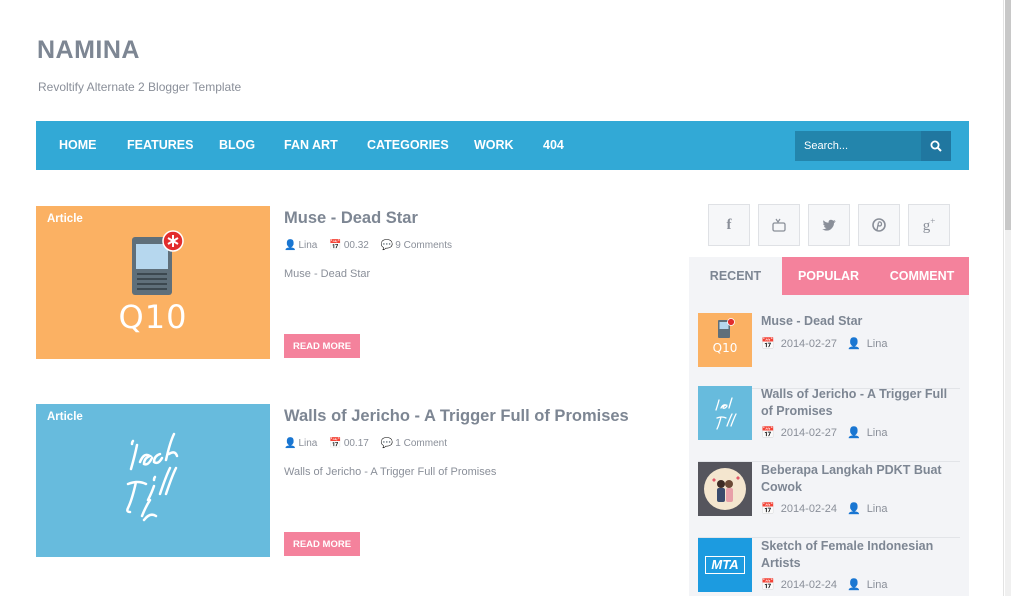 This screenshot has width=1011, height=596. I want to click on recent-post-title: Sketch of Female Indonesian Artists, so click(860, 555).